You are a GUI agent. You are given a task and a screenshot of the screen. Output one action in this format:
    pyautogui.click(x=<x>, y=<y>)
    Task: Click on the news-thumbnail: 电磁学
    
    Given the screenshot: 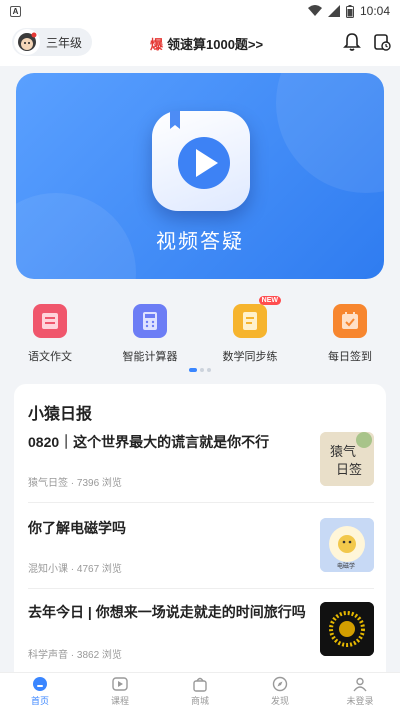 What is the action you would take?
    pyautogui.click(x=347, y=545)
    